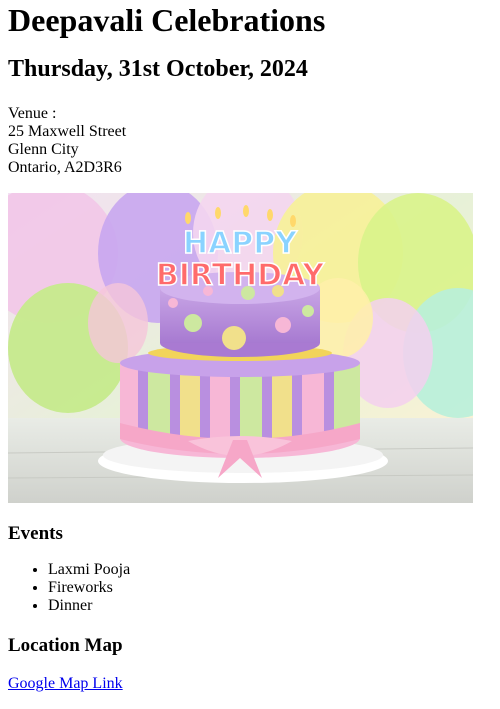 Image resolution: width=500 pixels, height=709 pixels. Describe the element at coordinates (65, 645) in the screenshot. I see `location-map-heading: Location Map` at that location.